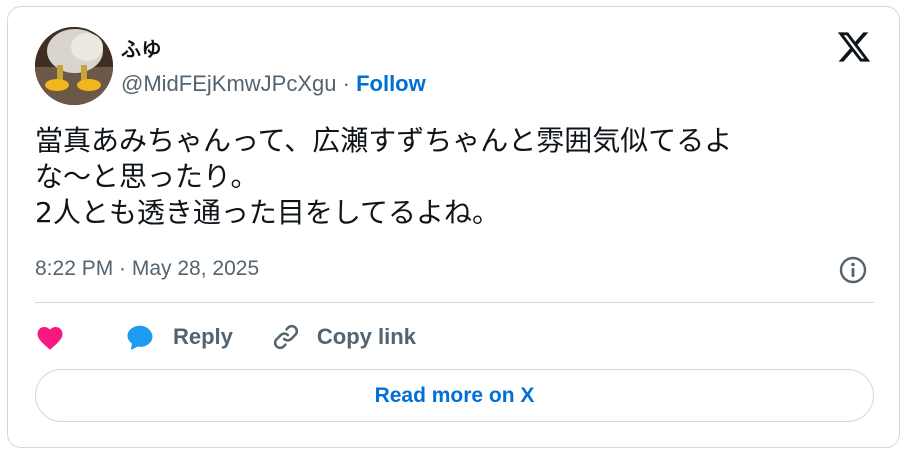  I want to click on reply-button: Reply, so click(179, 337).